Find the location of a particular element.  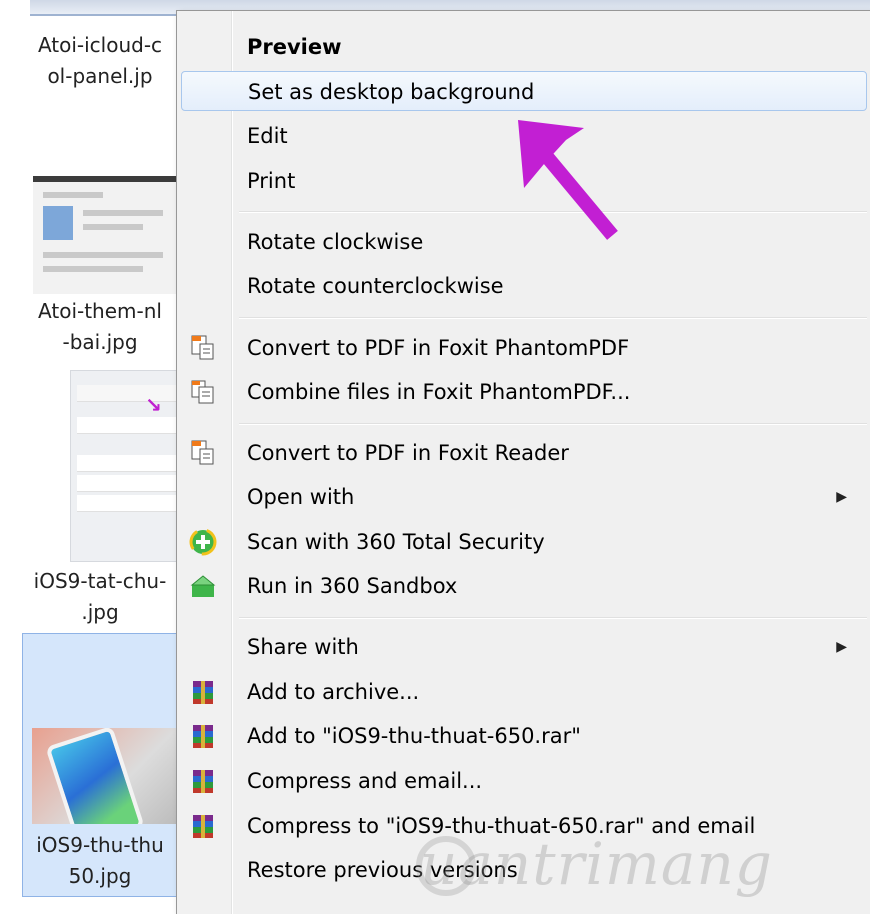

menu-item-open-with: Open with ▶ is located at coordinates (524, 497).